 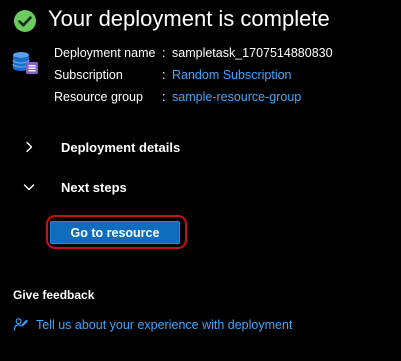 I want to click on deployment-details-expander: Deployment details, so click(x=101, y=147).